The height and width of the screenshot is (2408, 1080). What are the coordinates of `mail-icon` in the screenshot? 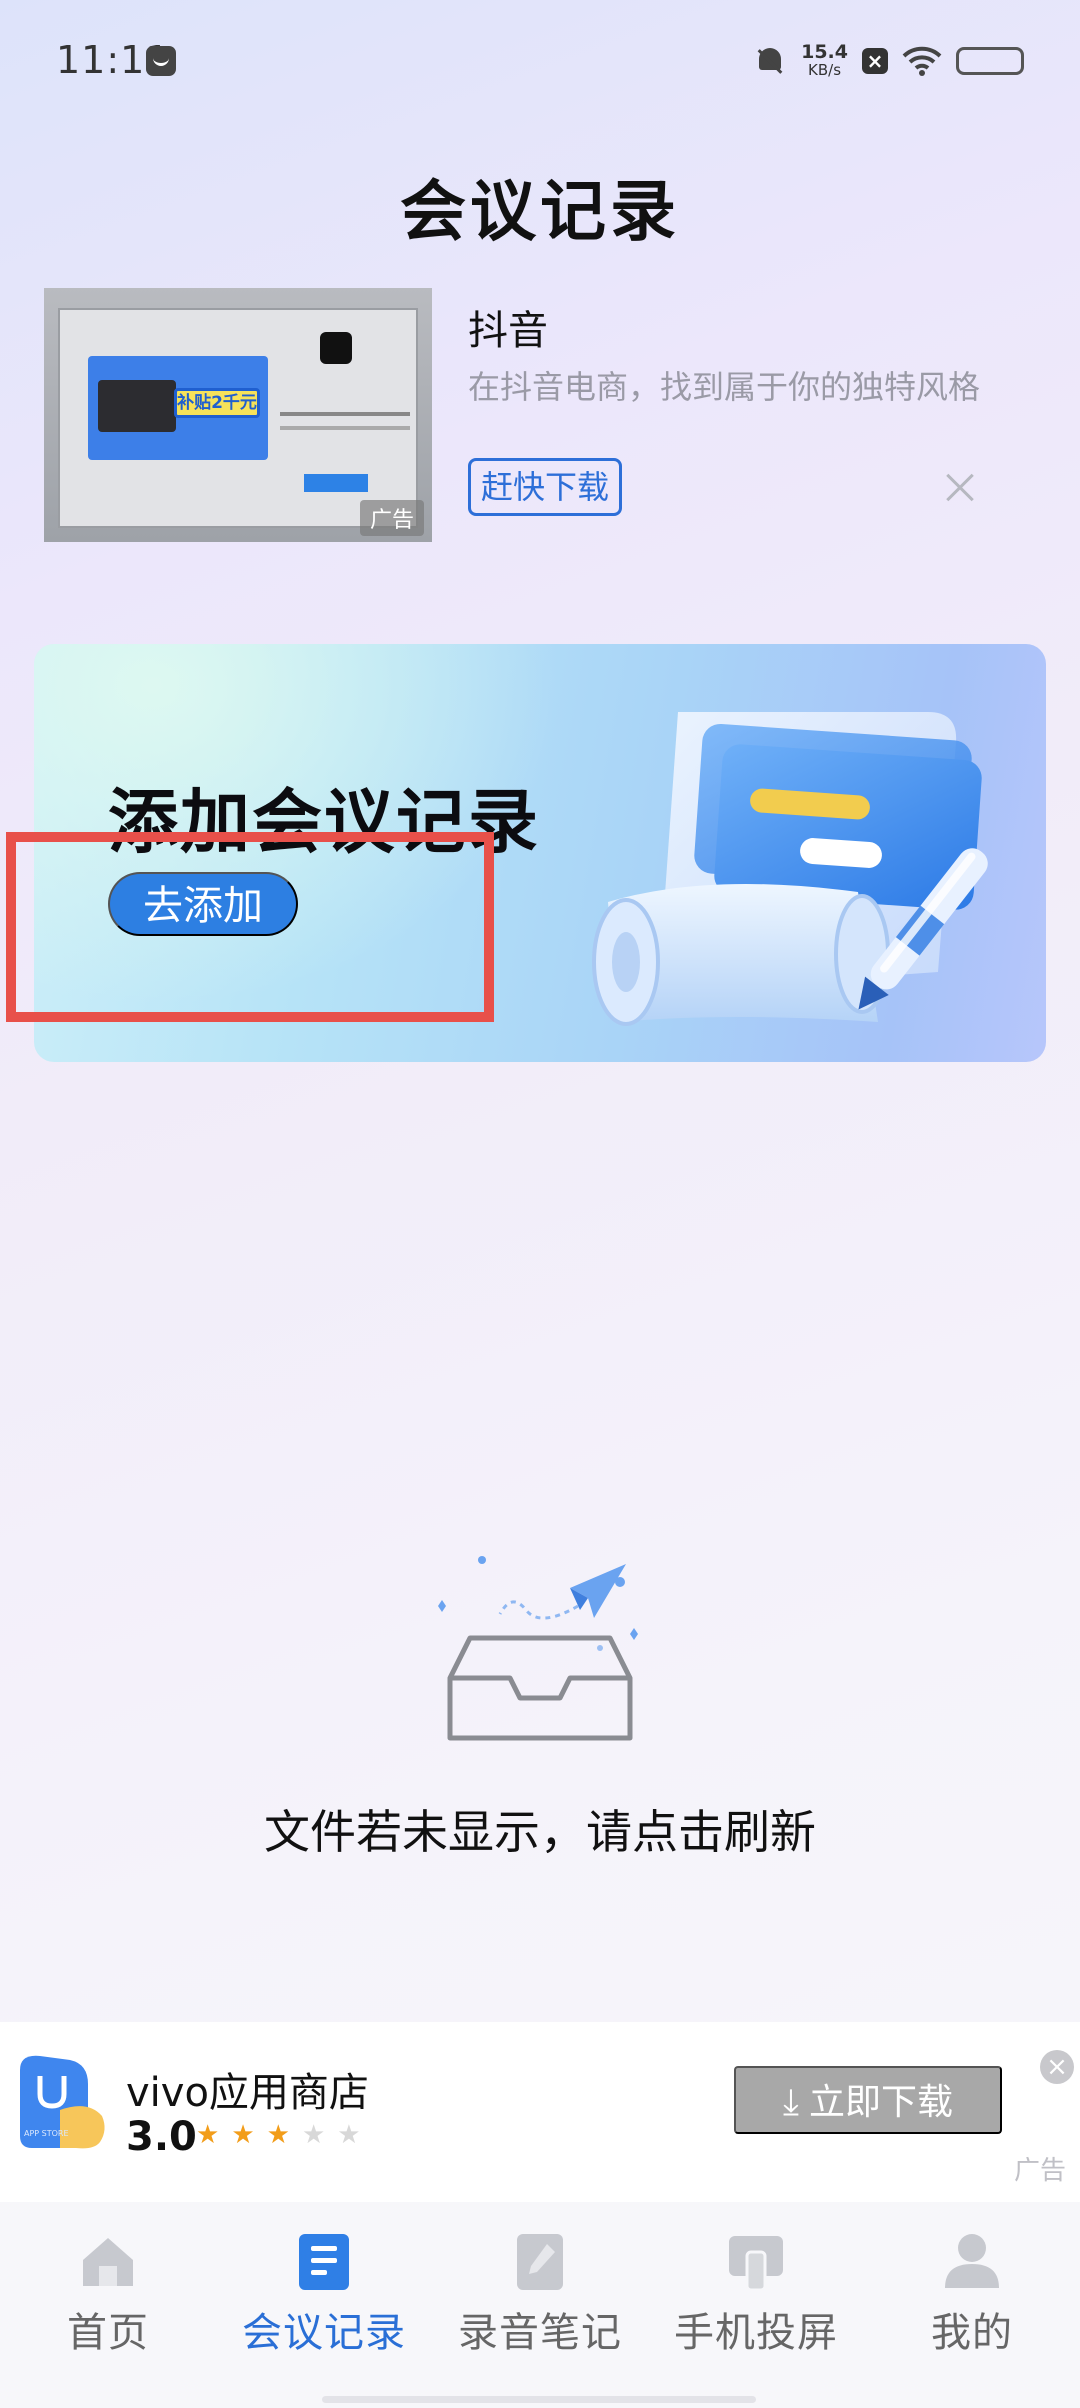 It's located at (161, 61).